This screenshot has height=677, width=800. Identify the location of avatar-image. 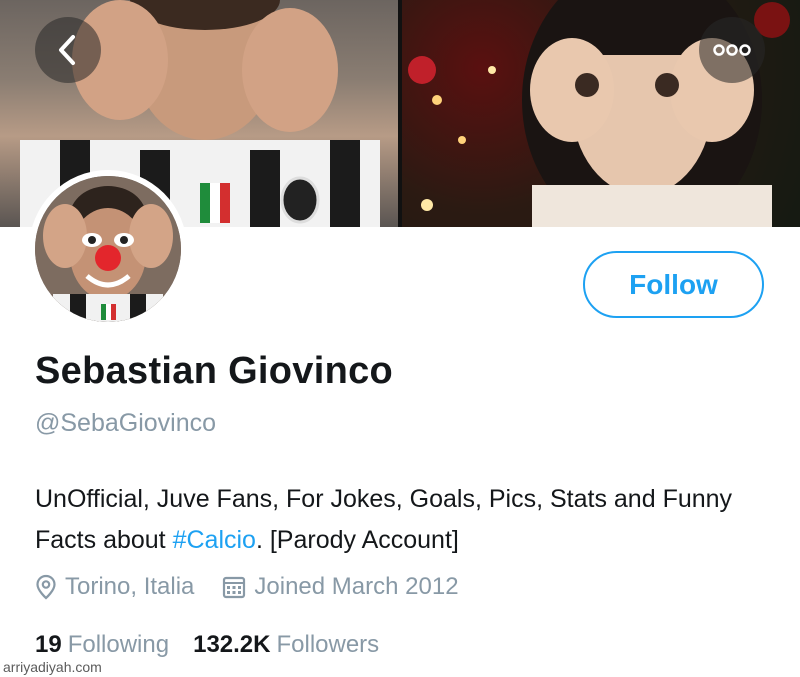
(108, 249).